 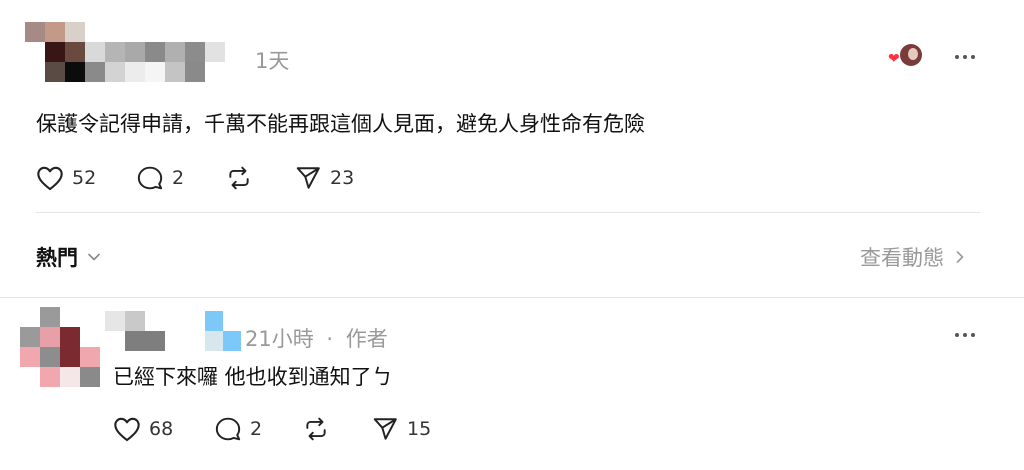 What do you see at coordinates (125, 52) in the screenshot?
I see `avatar` at bounding box center [125, 52].